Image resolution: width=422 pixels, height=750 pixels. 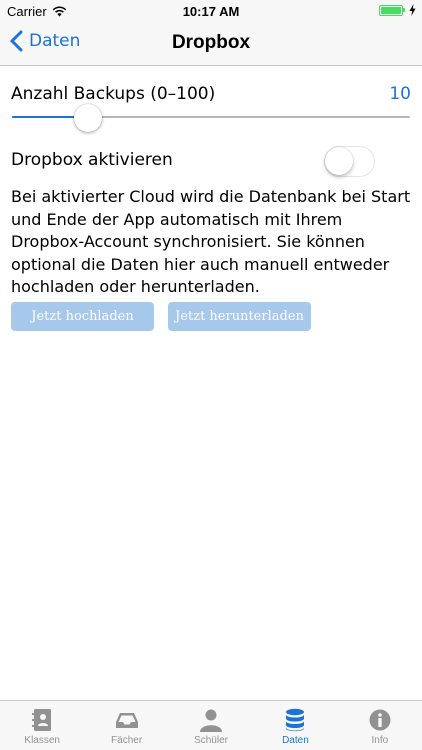 I want to click on backups-slider, so click(x=211, y=118).